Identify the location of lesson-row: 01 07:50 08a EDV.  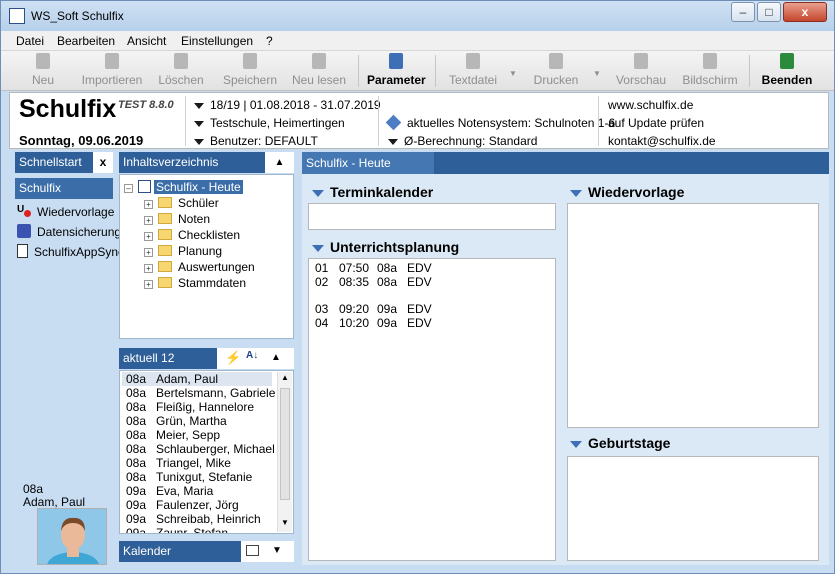
(373, 268).